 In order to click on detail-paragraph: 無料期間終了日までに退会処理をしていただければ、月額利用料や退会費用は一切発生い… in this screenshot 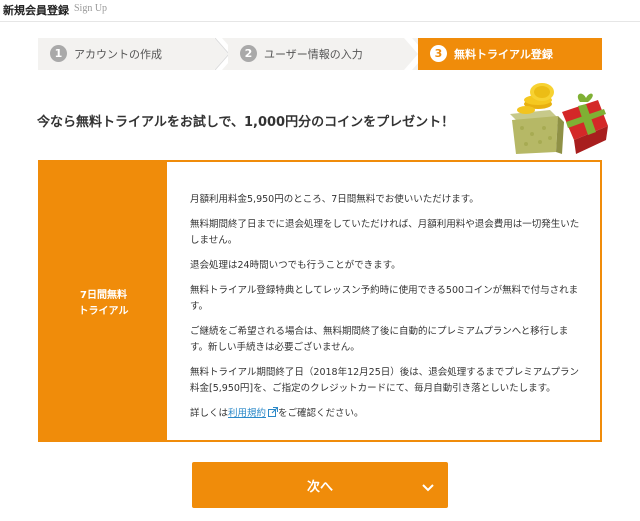, I will do `click(385, 232)`.